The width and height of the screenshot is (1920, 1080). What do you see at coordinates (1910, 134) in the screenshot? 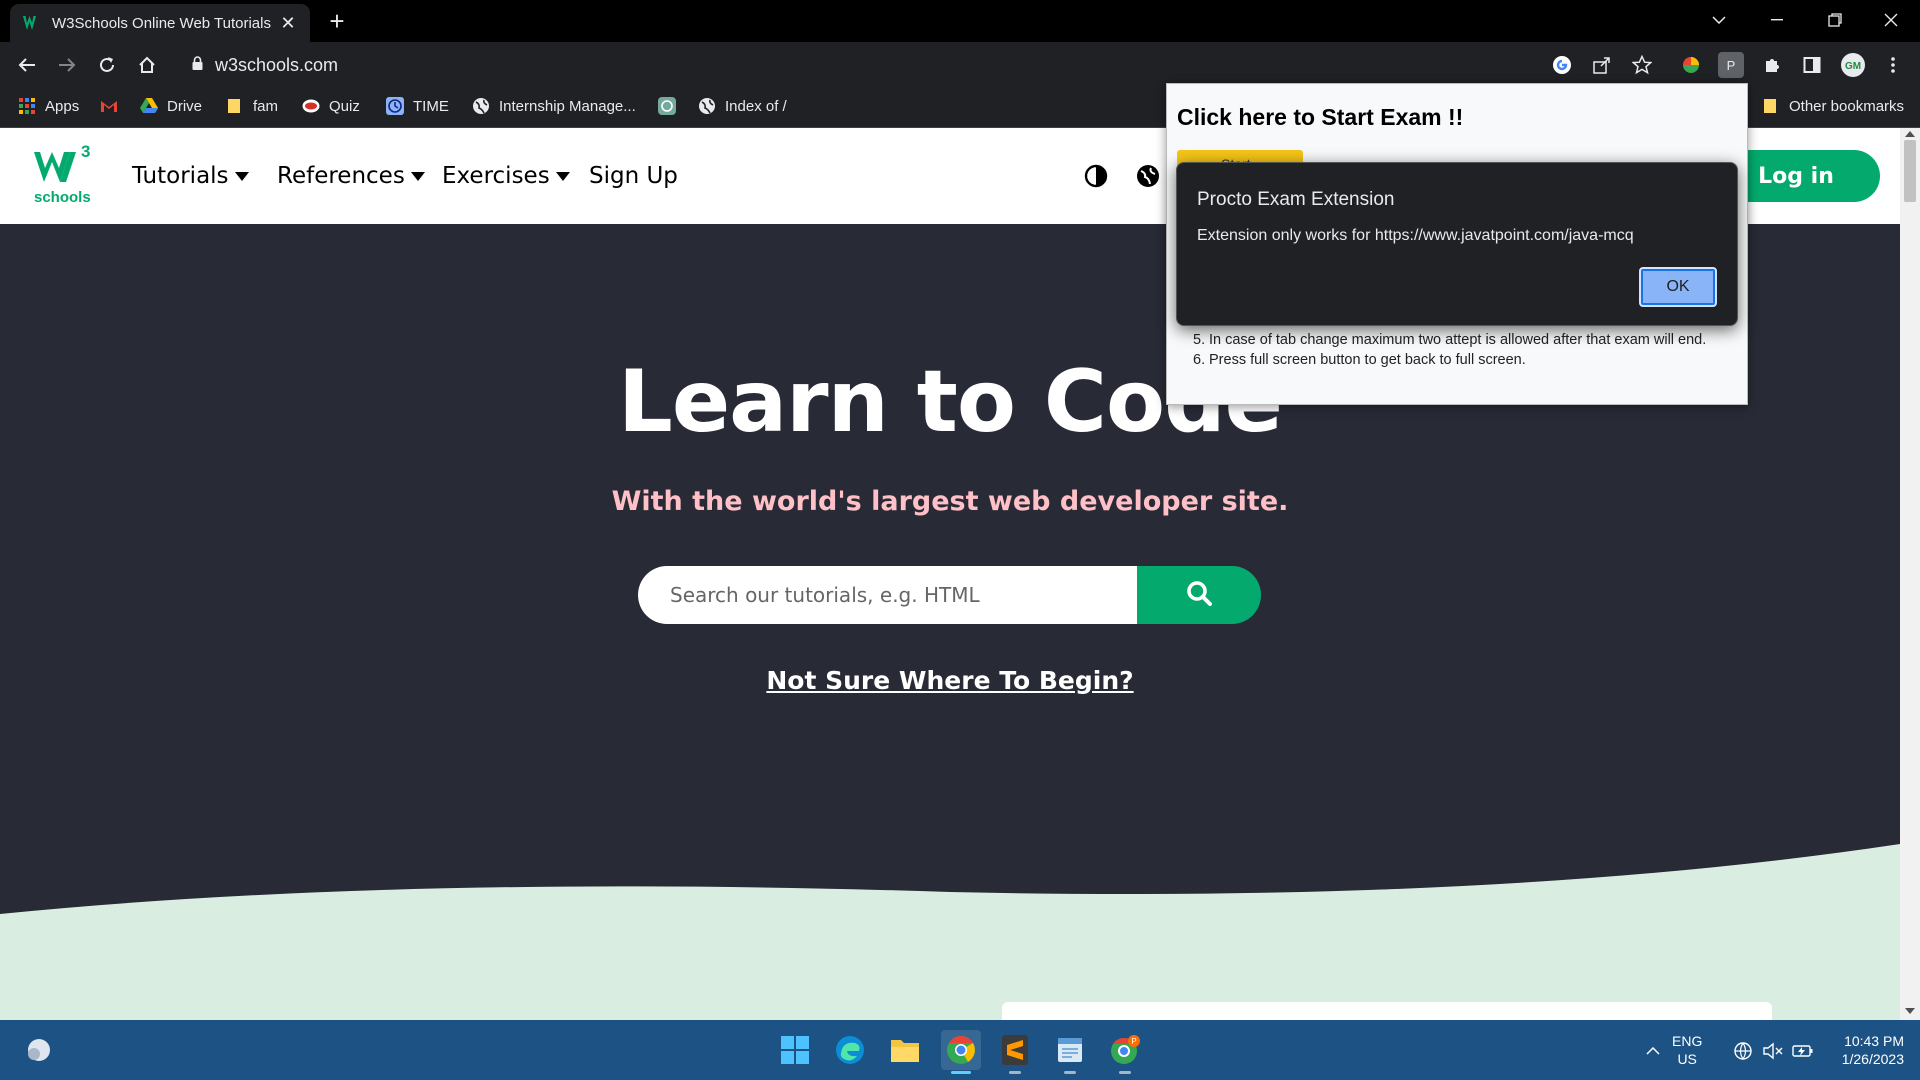
I see `scroll-up-icon` at bounding box center [1910, 134].